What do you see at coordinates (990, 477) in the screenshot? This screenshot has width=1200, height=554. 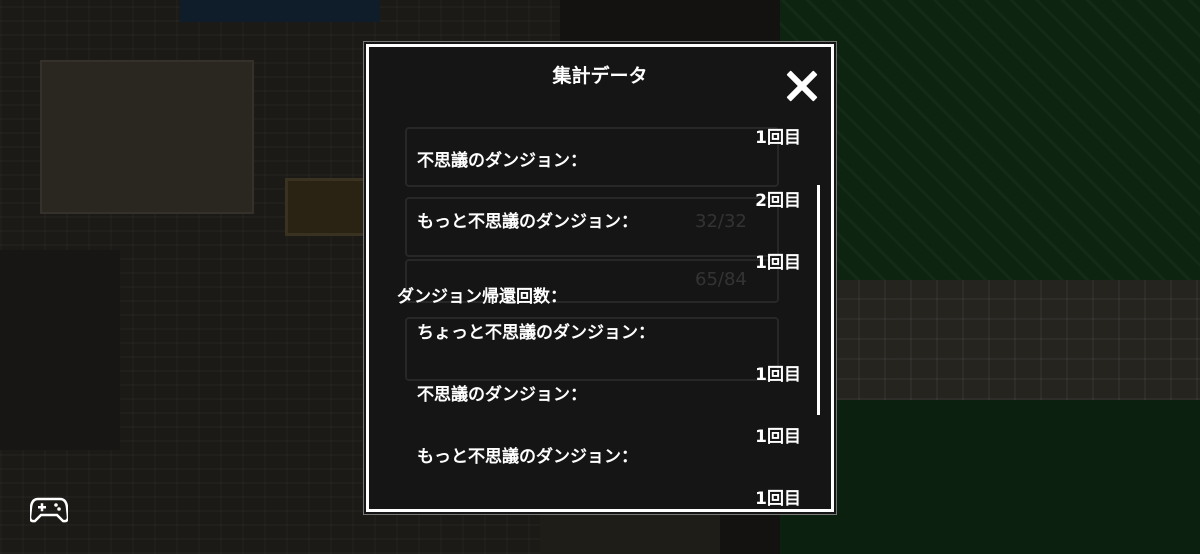 I see `grass-field-lower` at bounding box center [990, 477].